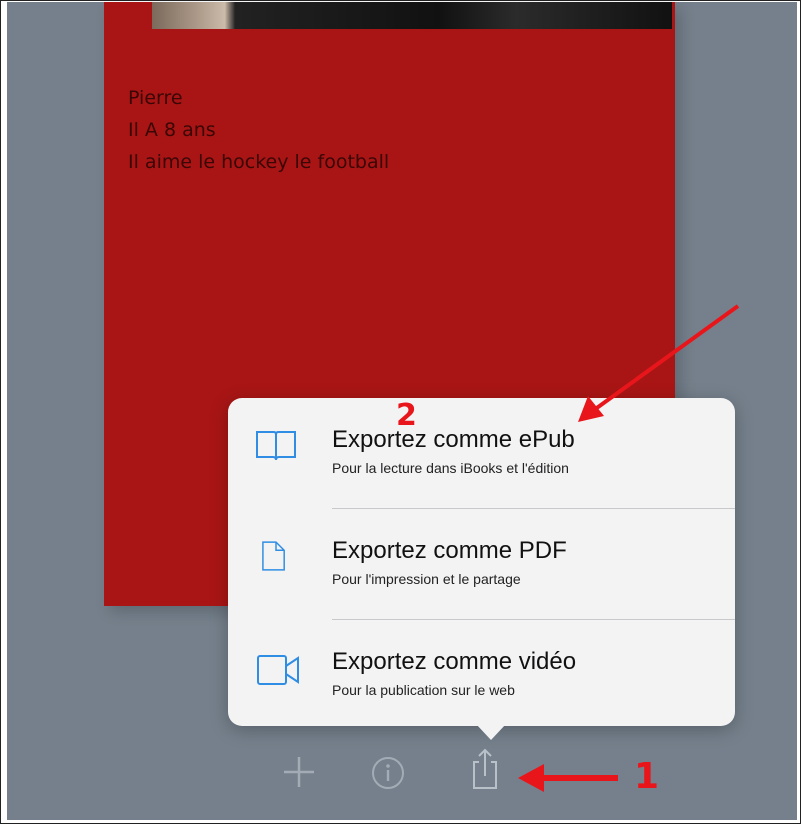  I want to click on info-button, so click(388, 773).